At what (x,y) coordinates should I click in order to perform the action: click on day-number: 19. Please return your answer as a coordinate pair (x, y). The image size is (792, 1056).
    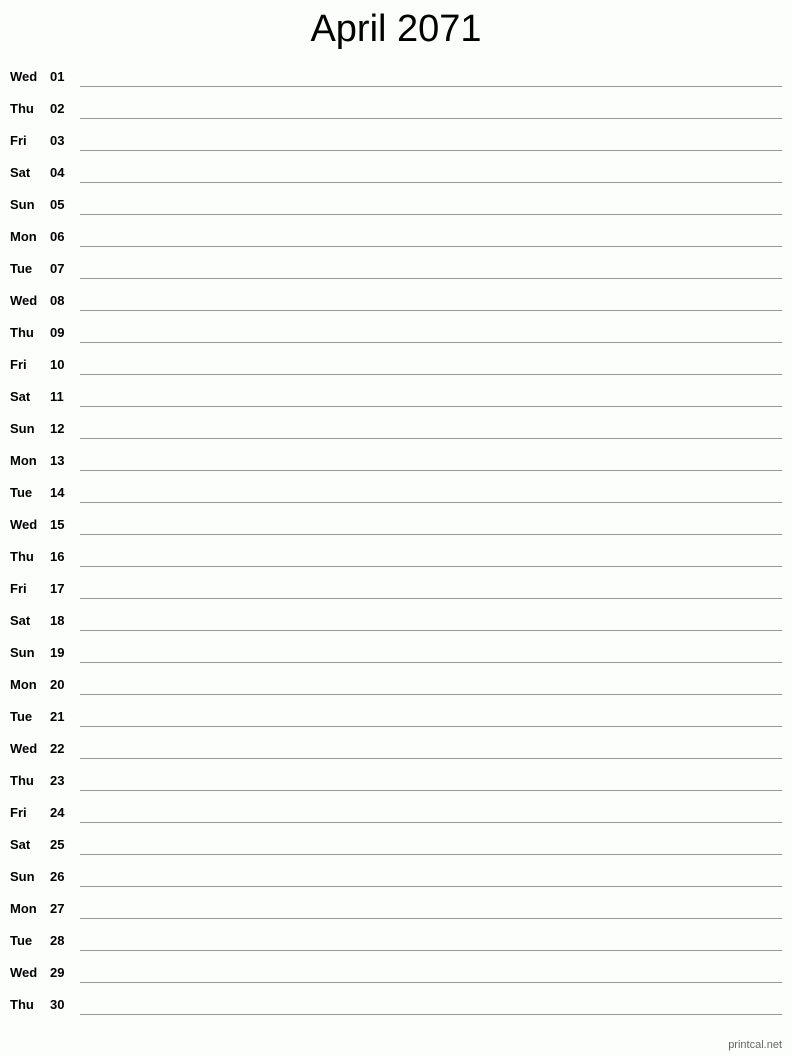
    Looking at the image, I should click on (57, 652).